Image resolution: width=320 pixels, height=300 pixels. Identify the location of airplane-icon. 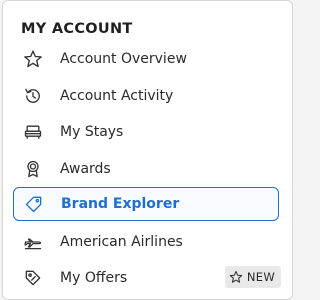
(33, 242).